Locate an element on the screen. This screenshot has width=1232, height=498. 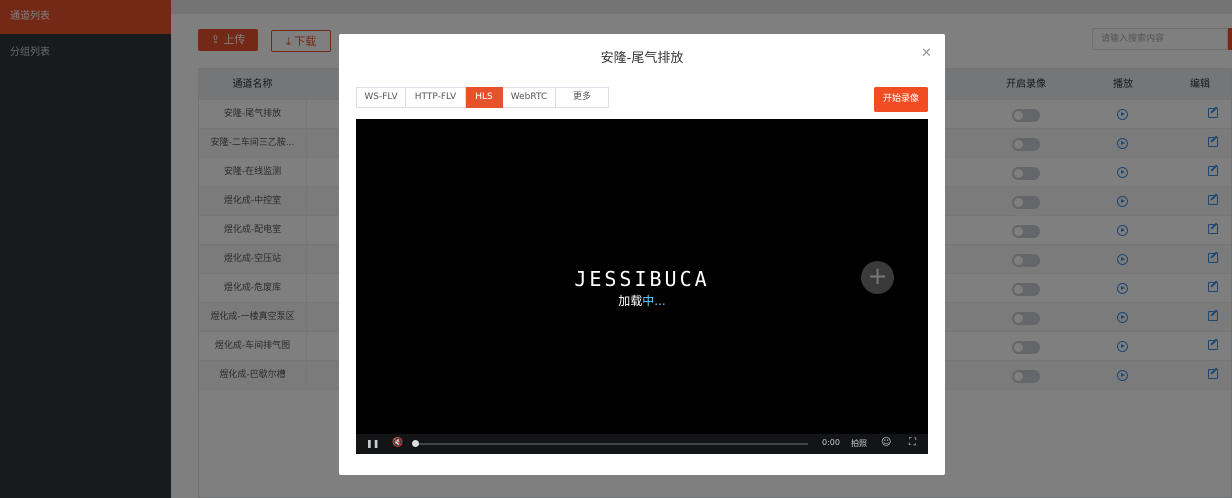
tab-webrtc: WebRTC is located at coordinates (529, 97).